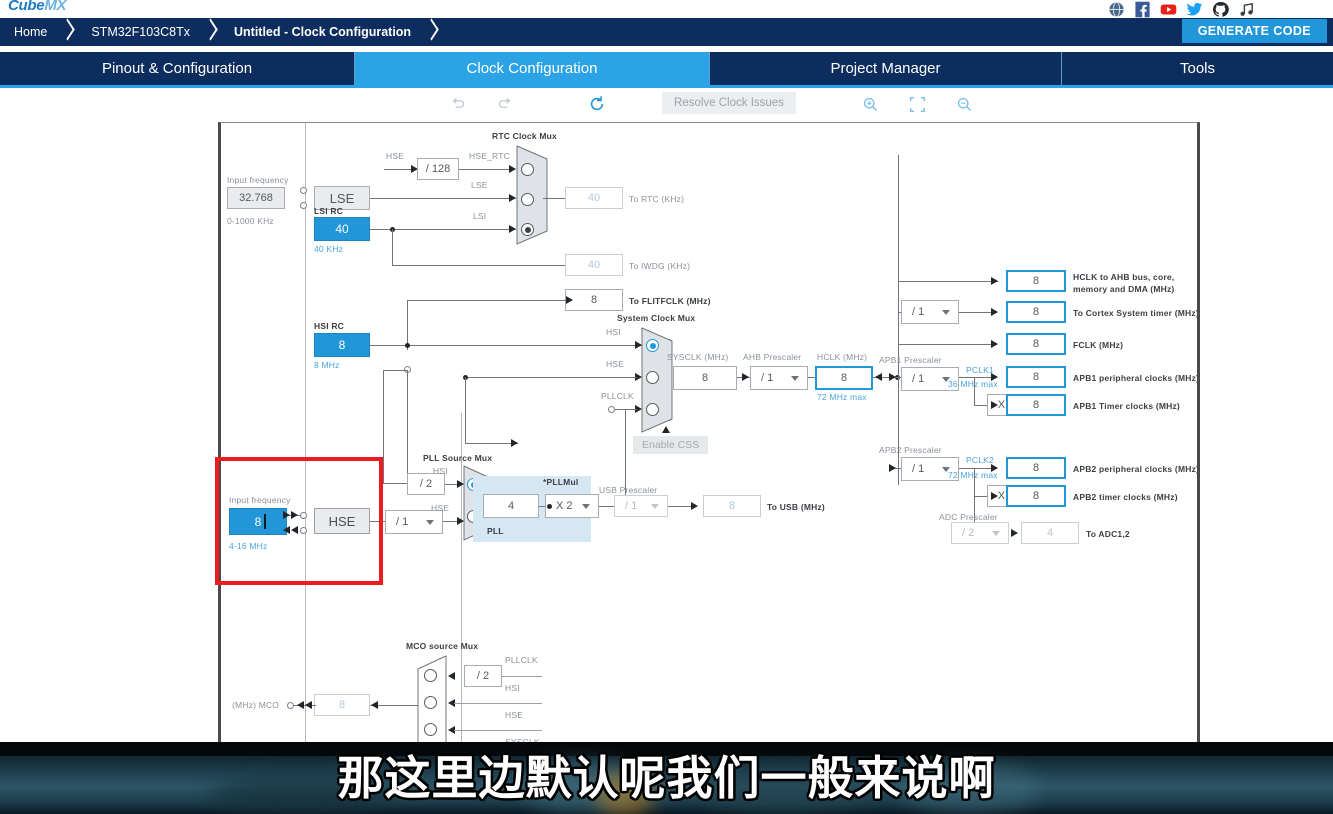 This screenshot has height=814, width=1333. I want to click on to-rtc-label: To RTC (KHz), so click(657, 199).